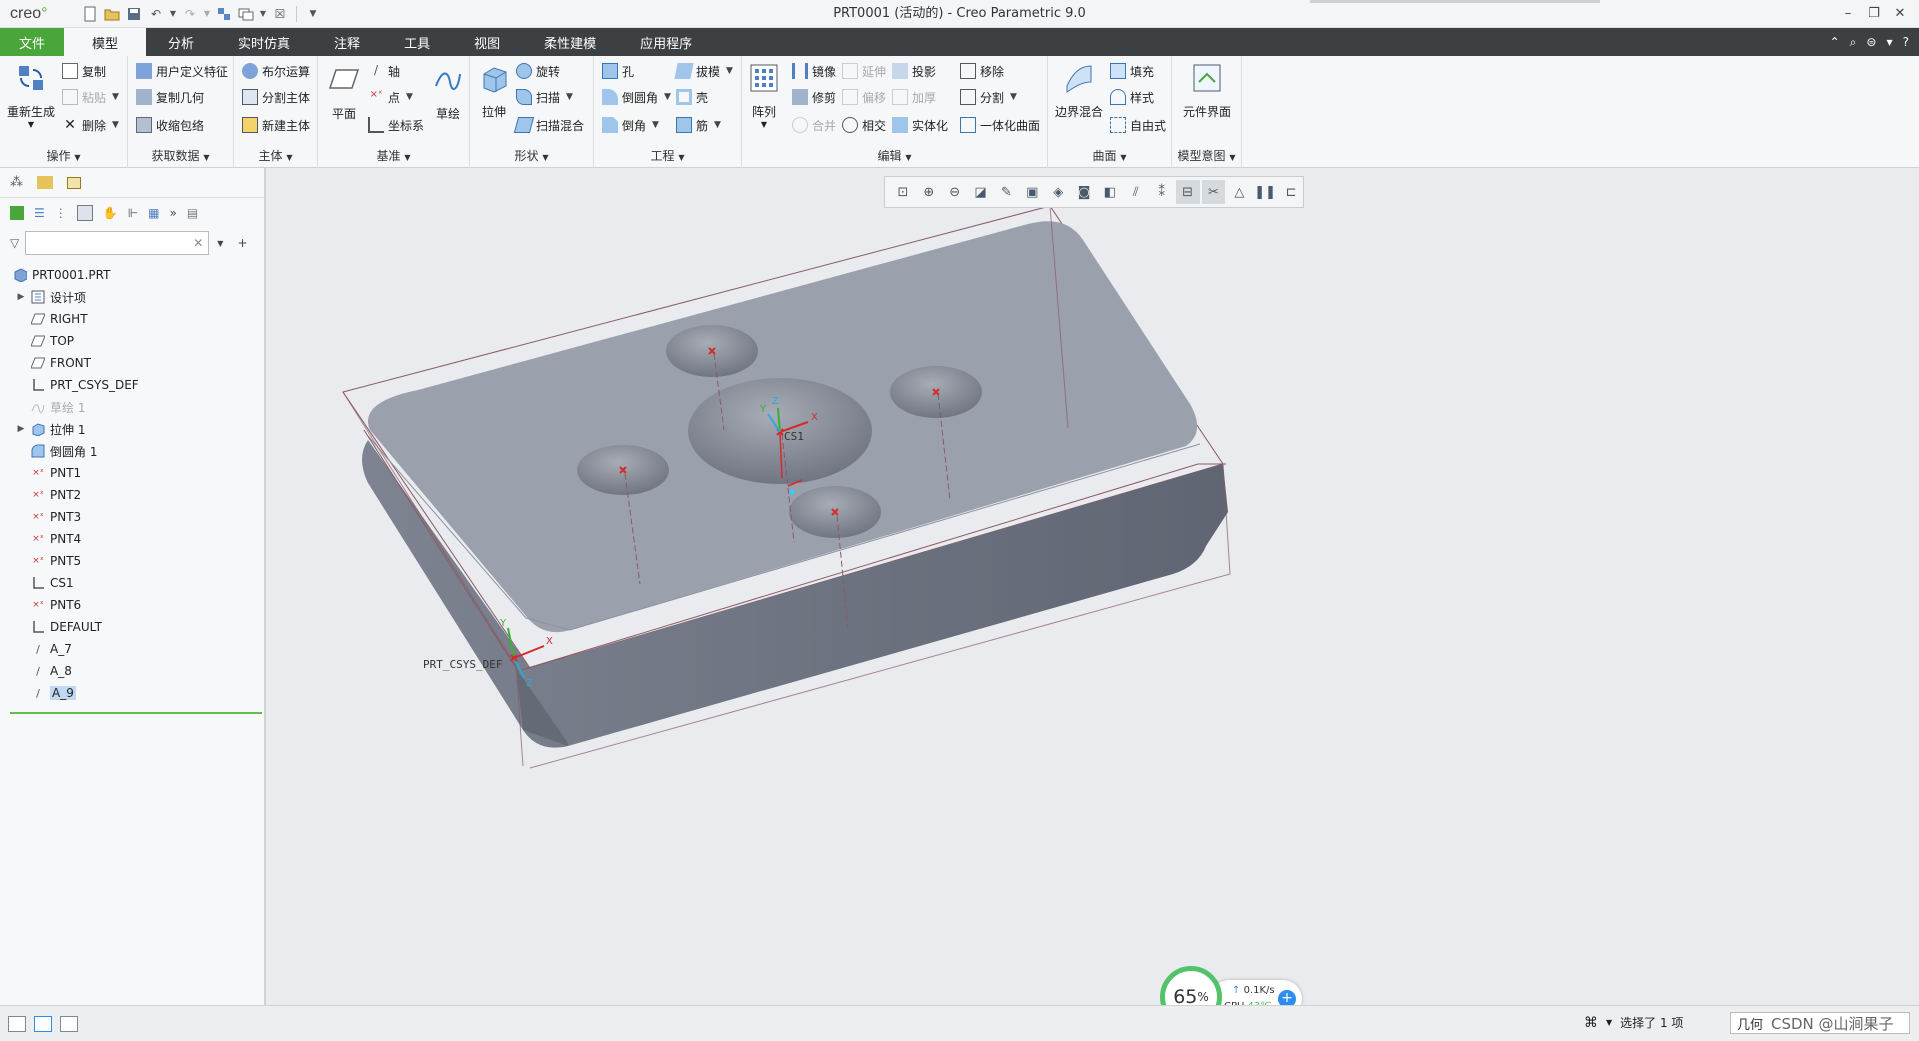 The height and width of the screenshot is (1041, 1919). I want to click on tree-item-cs1: CS1, so click(132, 583).